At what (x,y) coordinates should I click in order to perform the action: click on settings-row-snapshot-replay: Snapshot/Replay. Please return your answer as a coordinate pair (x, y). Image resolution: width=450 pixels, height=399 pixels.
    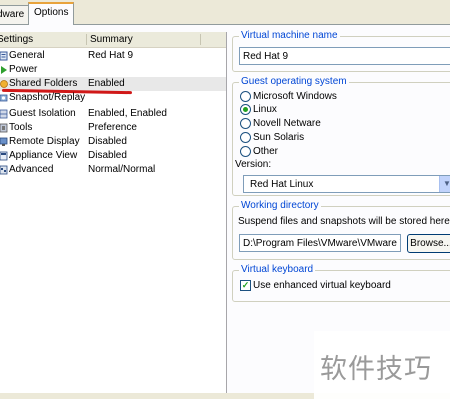
    Looking at the image, I should click on (113, 98).